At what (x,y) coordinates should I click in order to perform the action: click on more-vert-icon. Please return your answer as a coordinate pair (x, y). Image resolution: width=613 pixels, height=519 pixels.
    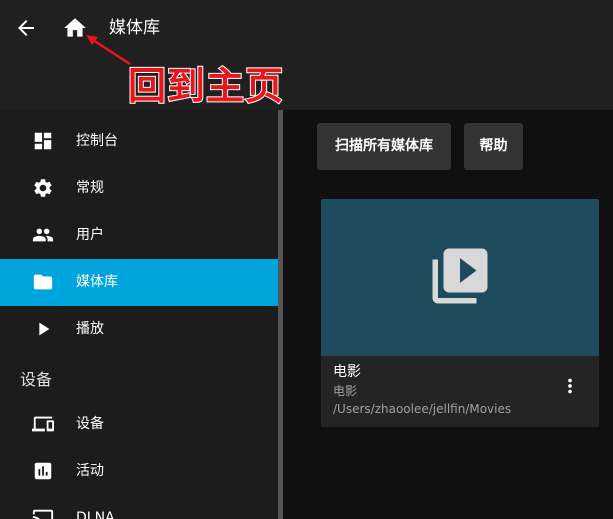
    Looking at the image, I should click on (570, 386).